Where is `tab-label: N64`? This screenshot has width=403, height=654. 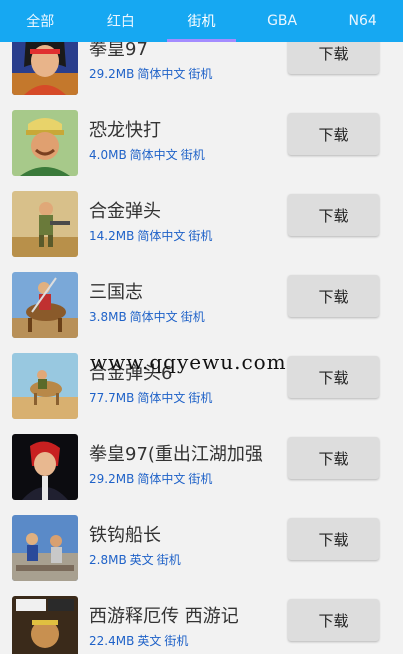 tab-label: N64 is located at coordinates (362, 21).